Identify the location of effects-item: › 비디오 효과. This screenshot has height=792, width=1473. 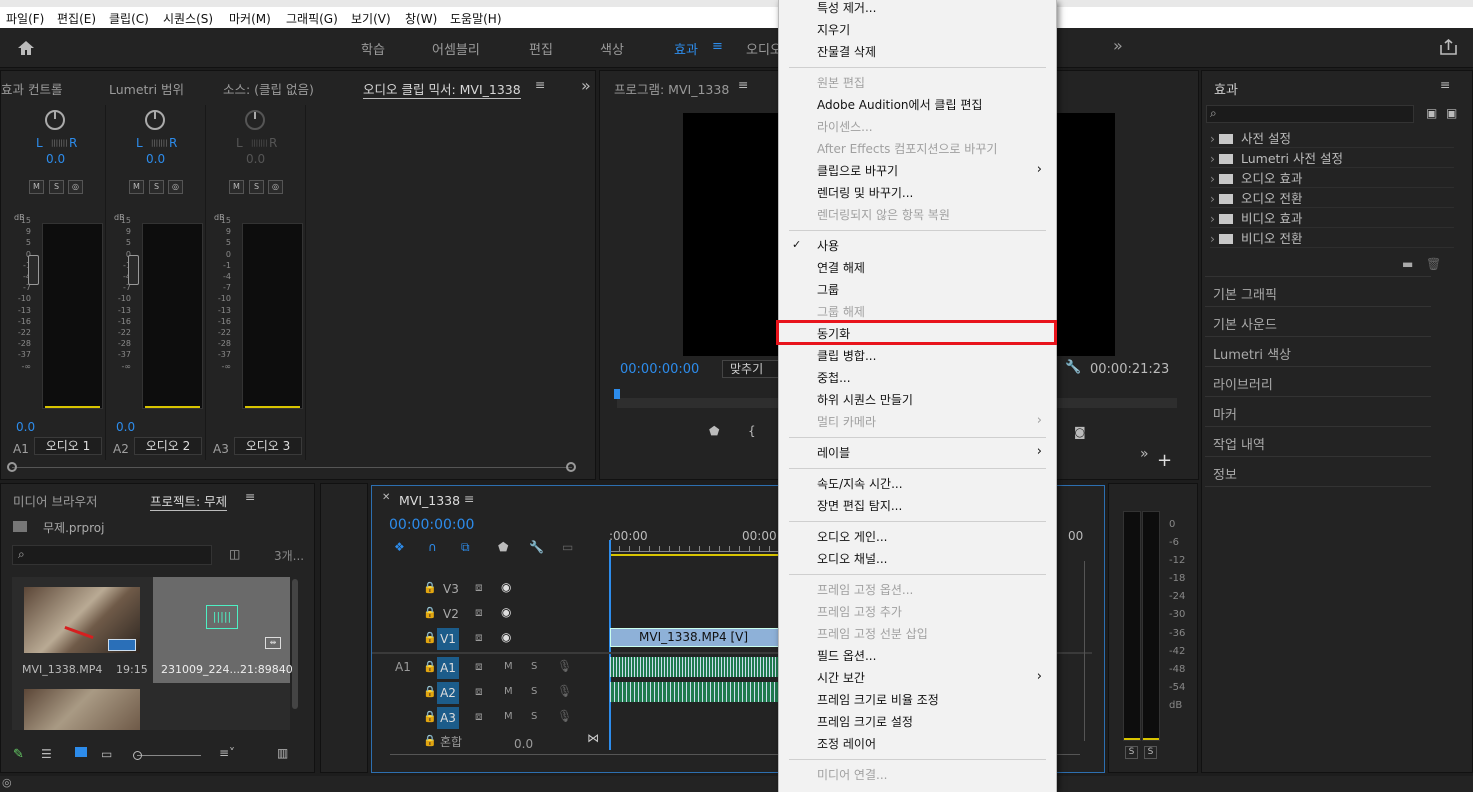
(1332, 218).